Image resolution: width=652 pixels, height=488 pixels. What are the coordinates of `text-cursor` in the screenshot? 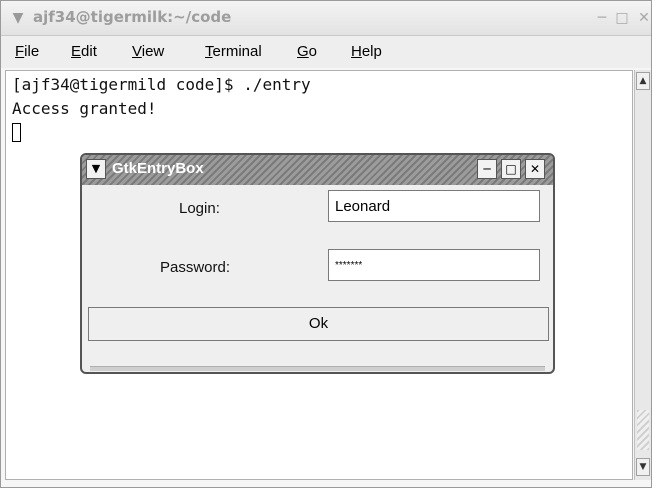 It's located at (16, 132).